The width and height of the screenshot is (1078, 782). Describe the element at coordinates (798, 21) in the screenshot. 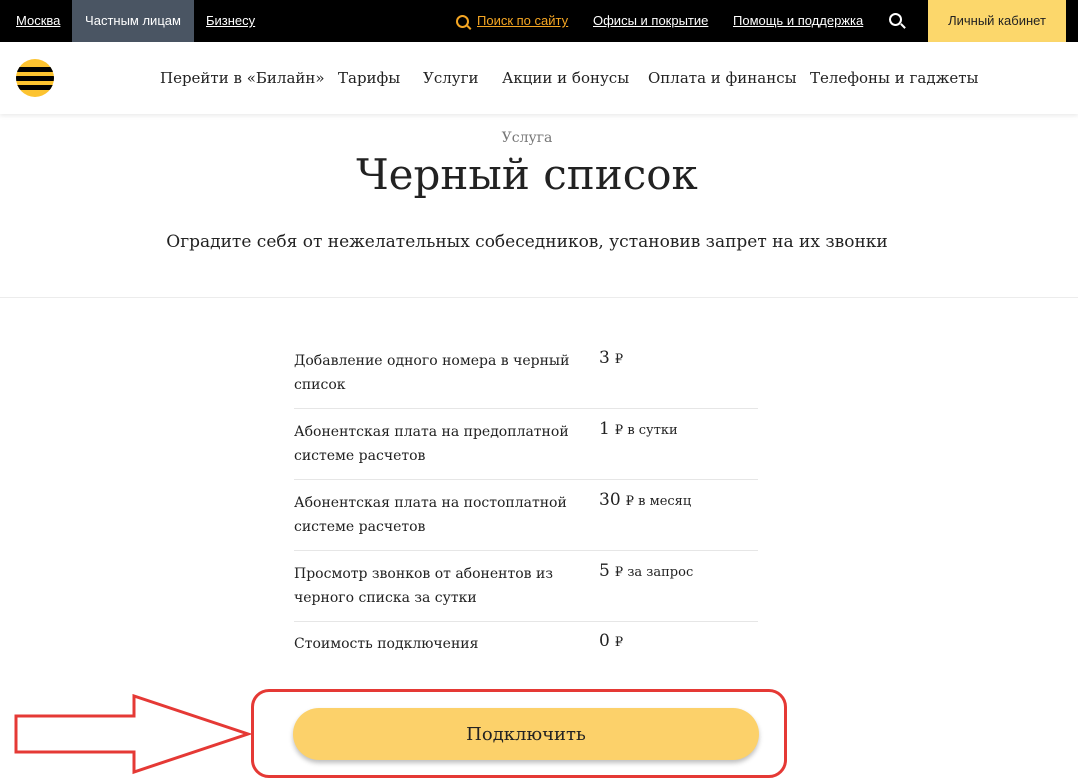

I see `help-link: Помощь и поддержка` at that location.